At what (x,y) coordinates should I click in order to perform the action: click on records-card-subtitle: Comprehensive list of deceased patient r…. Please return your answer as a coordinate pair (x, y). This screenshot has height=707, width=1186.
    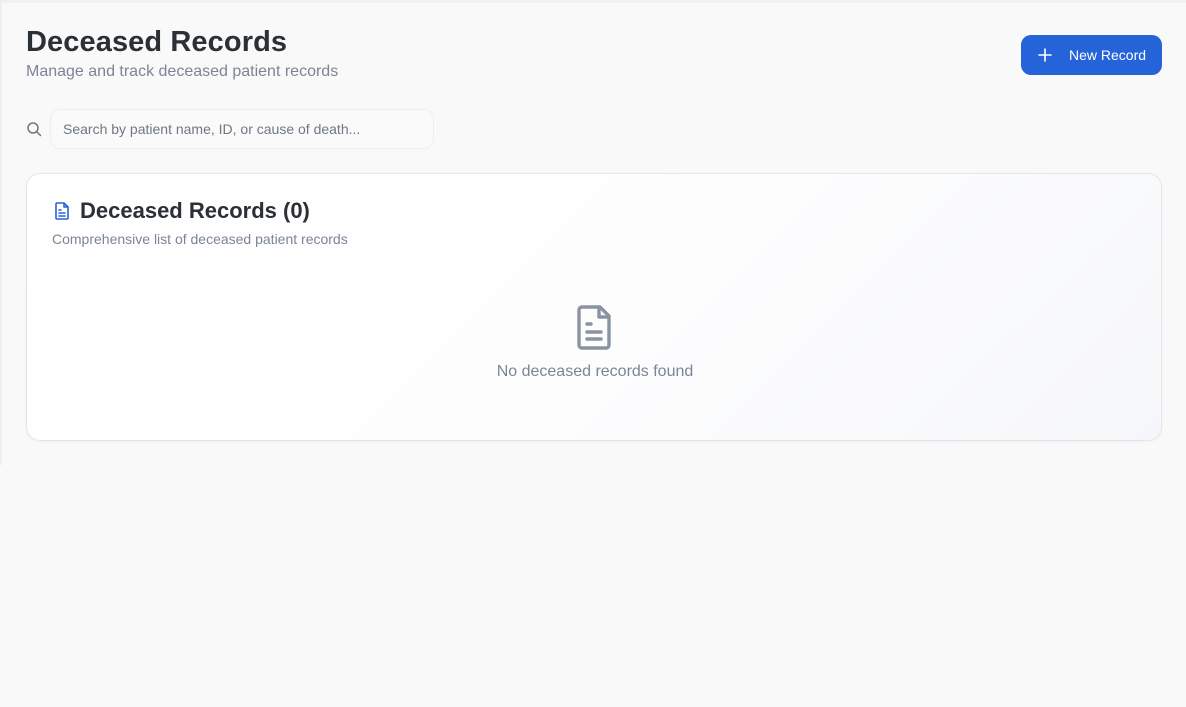
    Looking at the image, I should click on (200, 239).